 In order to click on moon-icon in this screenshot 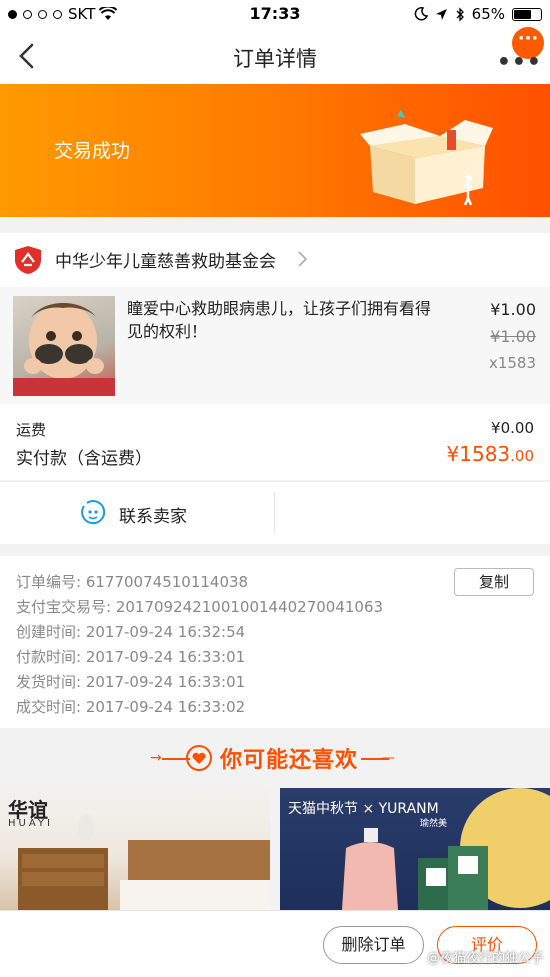, I will do `click(421, 14)`.